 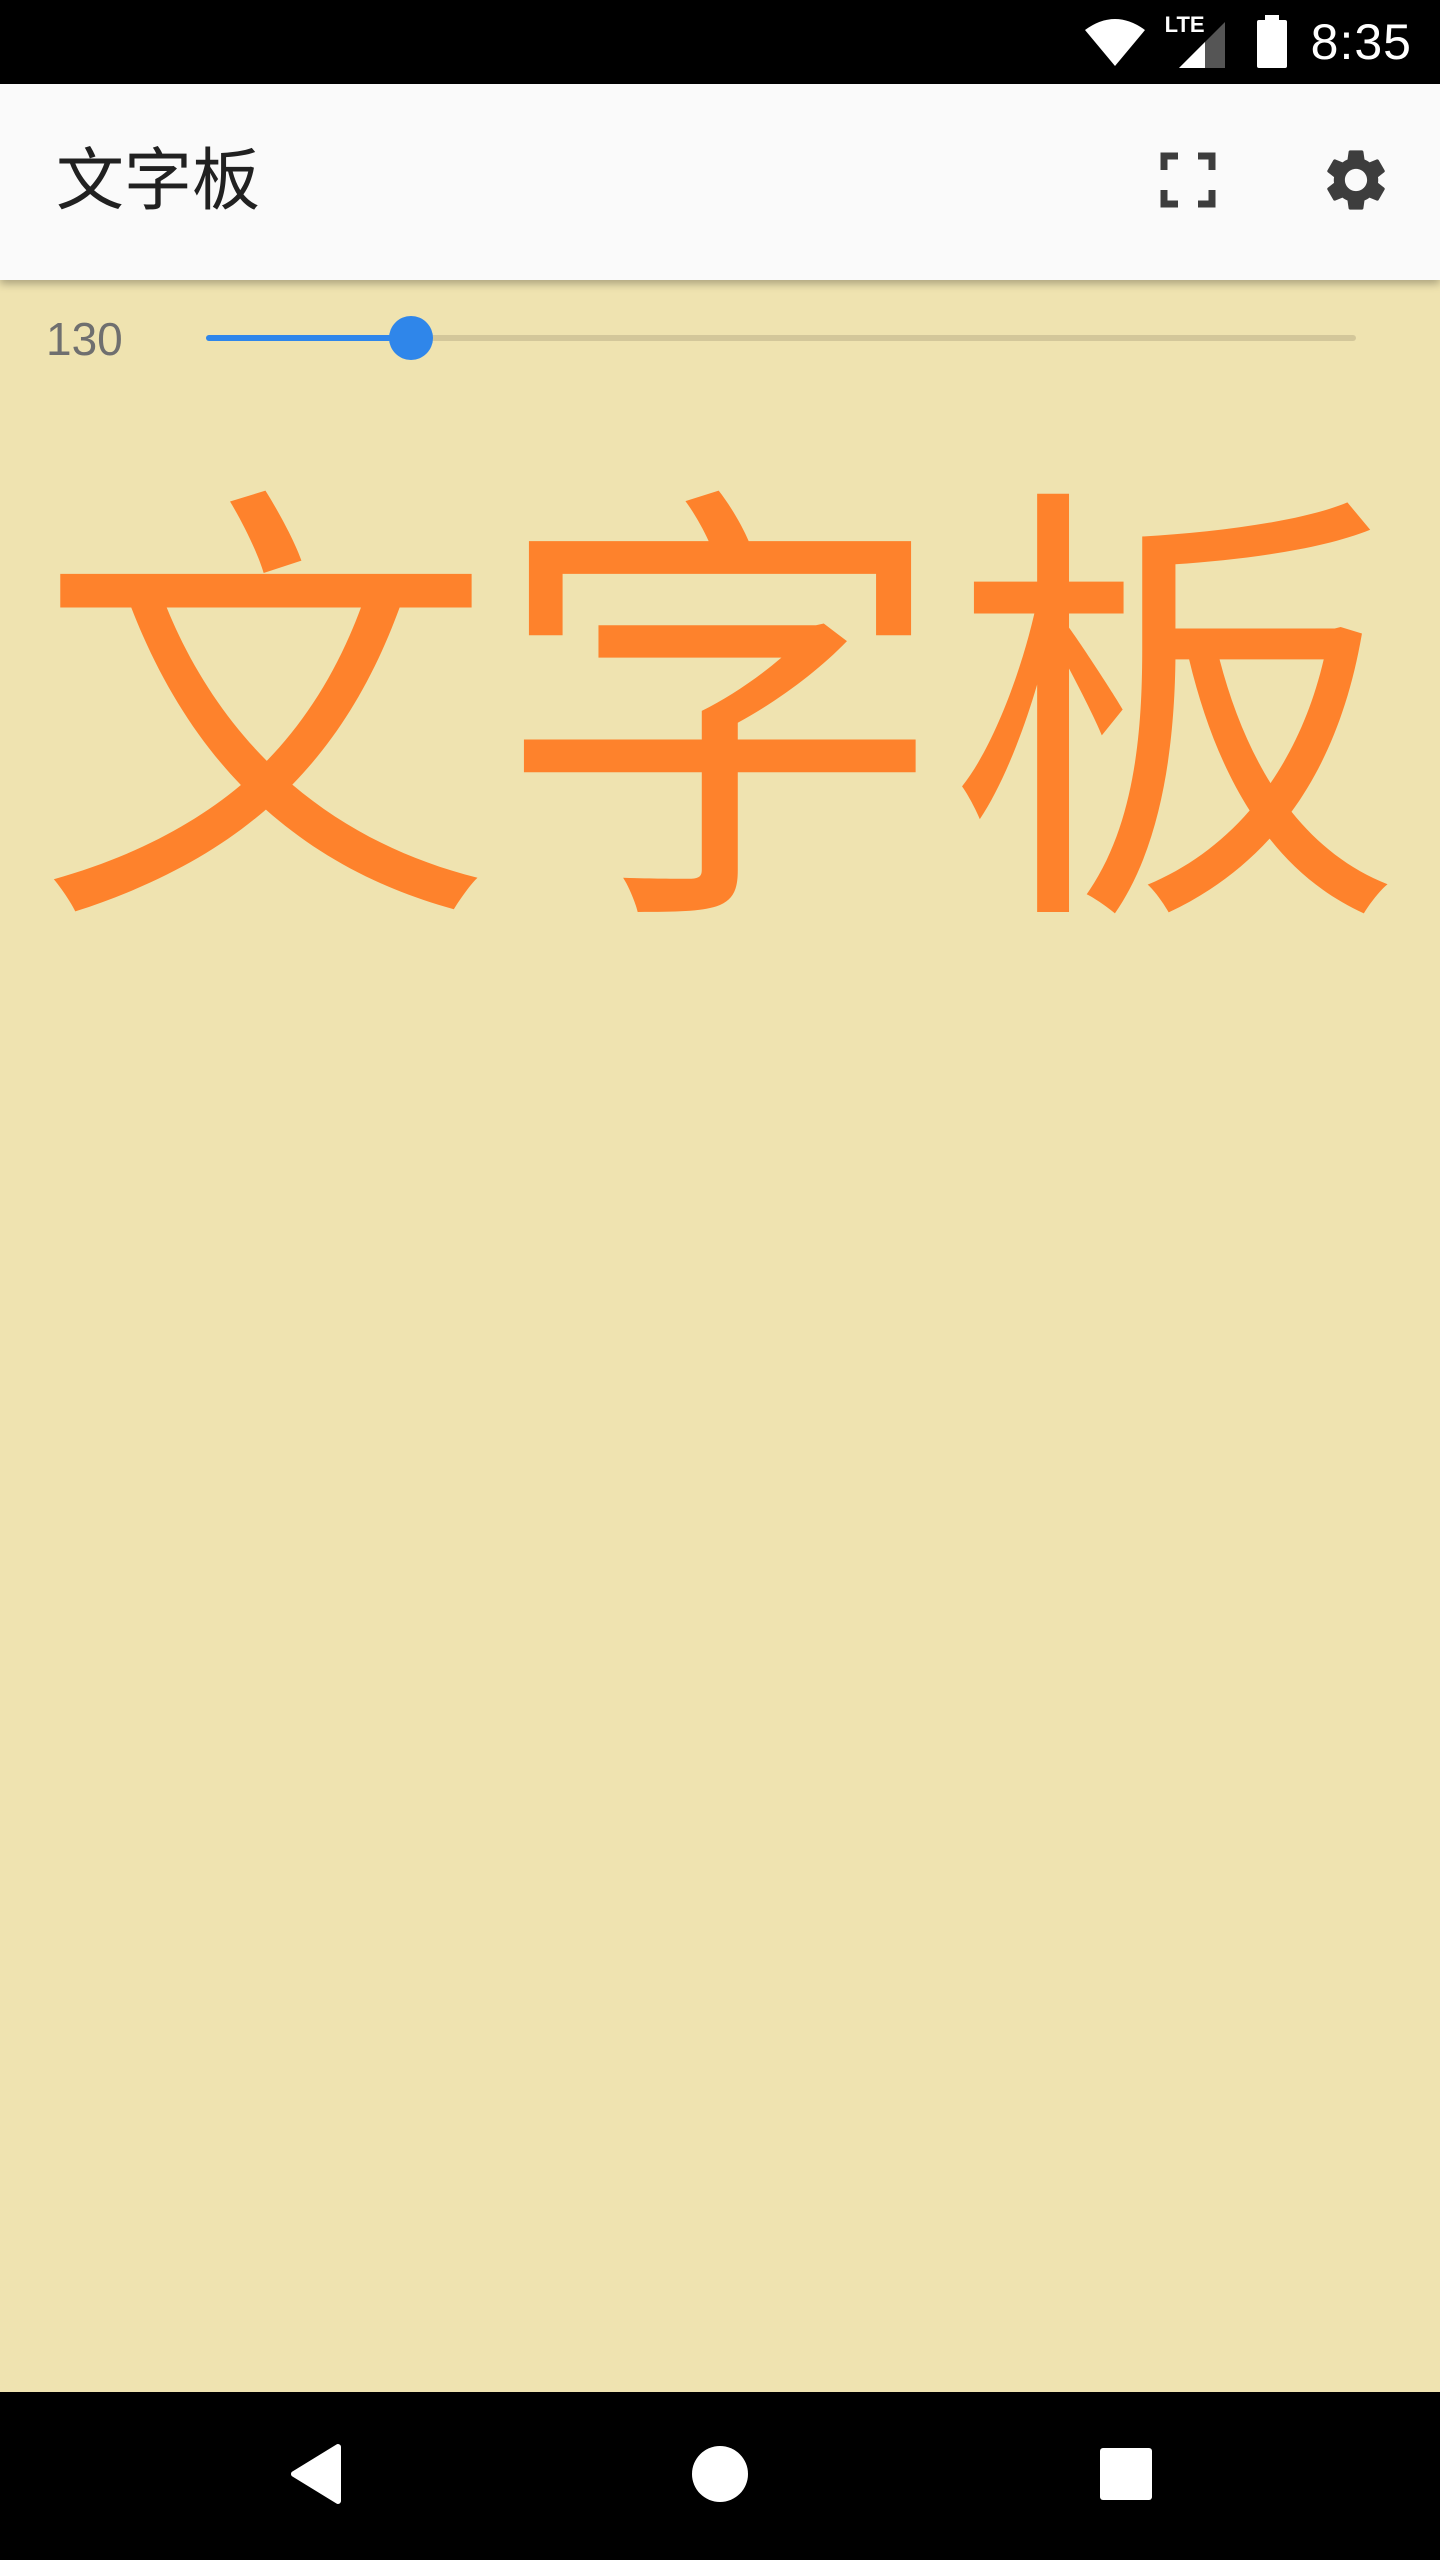 I want to click on settings-button, so click(x=1356, y=182).